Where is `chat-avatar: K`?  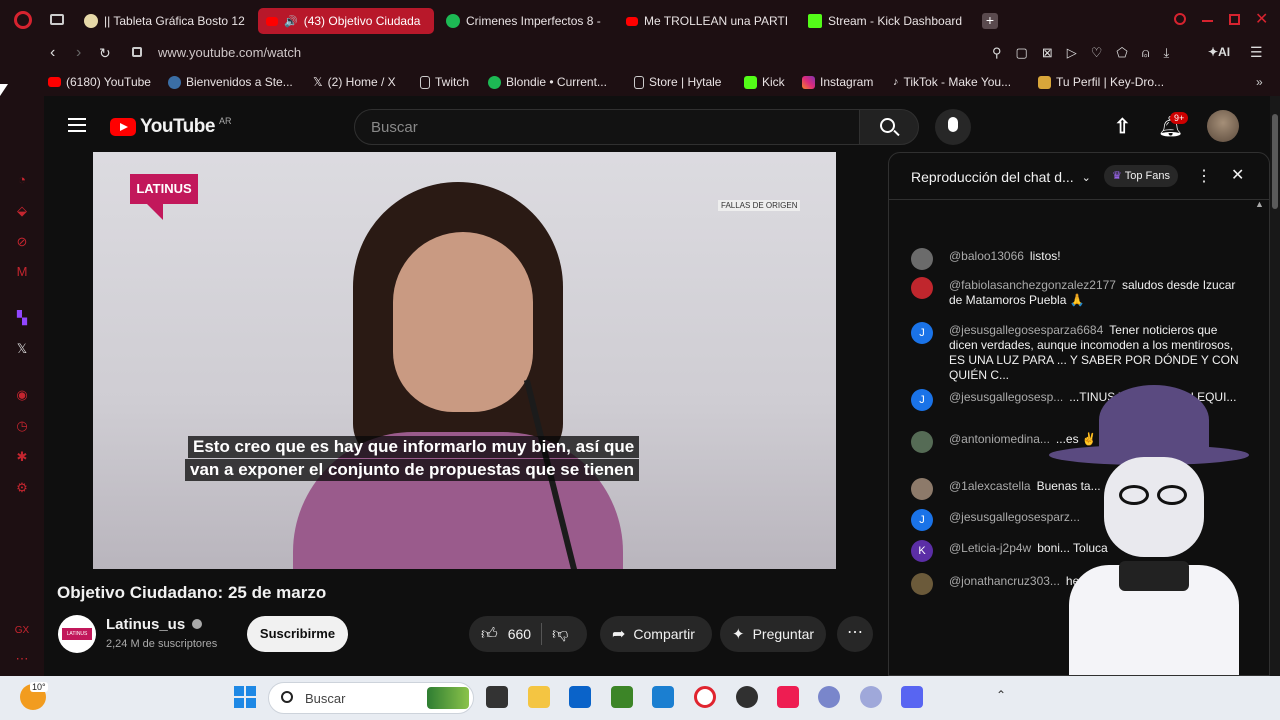 chat-avatar: K is located at coordinates (922, 551).